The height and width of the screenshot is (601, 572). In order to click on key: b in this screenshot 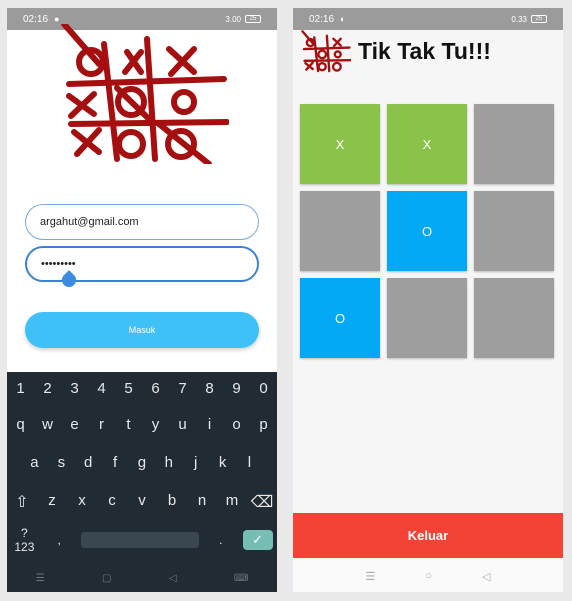, I will do `click(172, 502)`.